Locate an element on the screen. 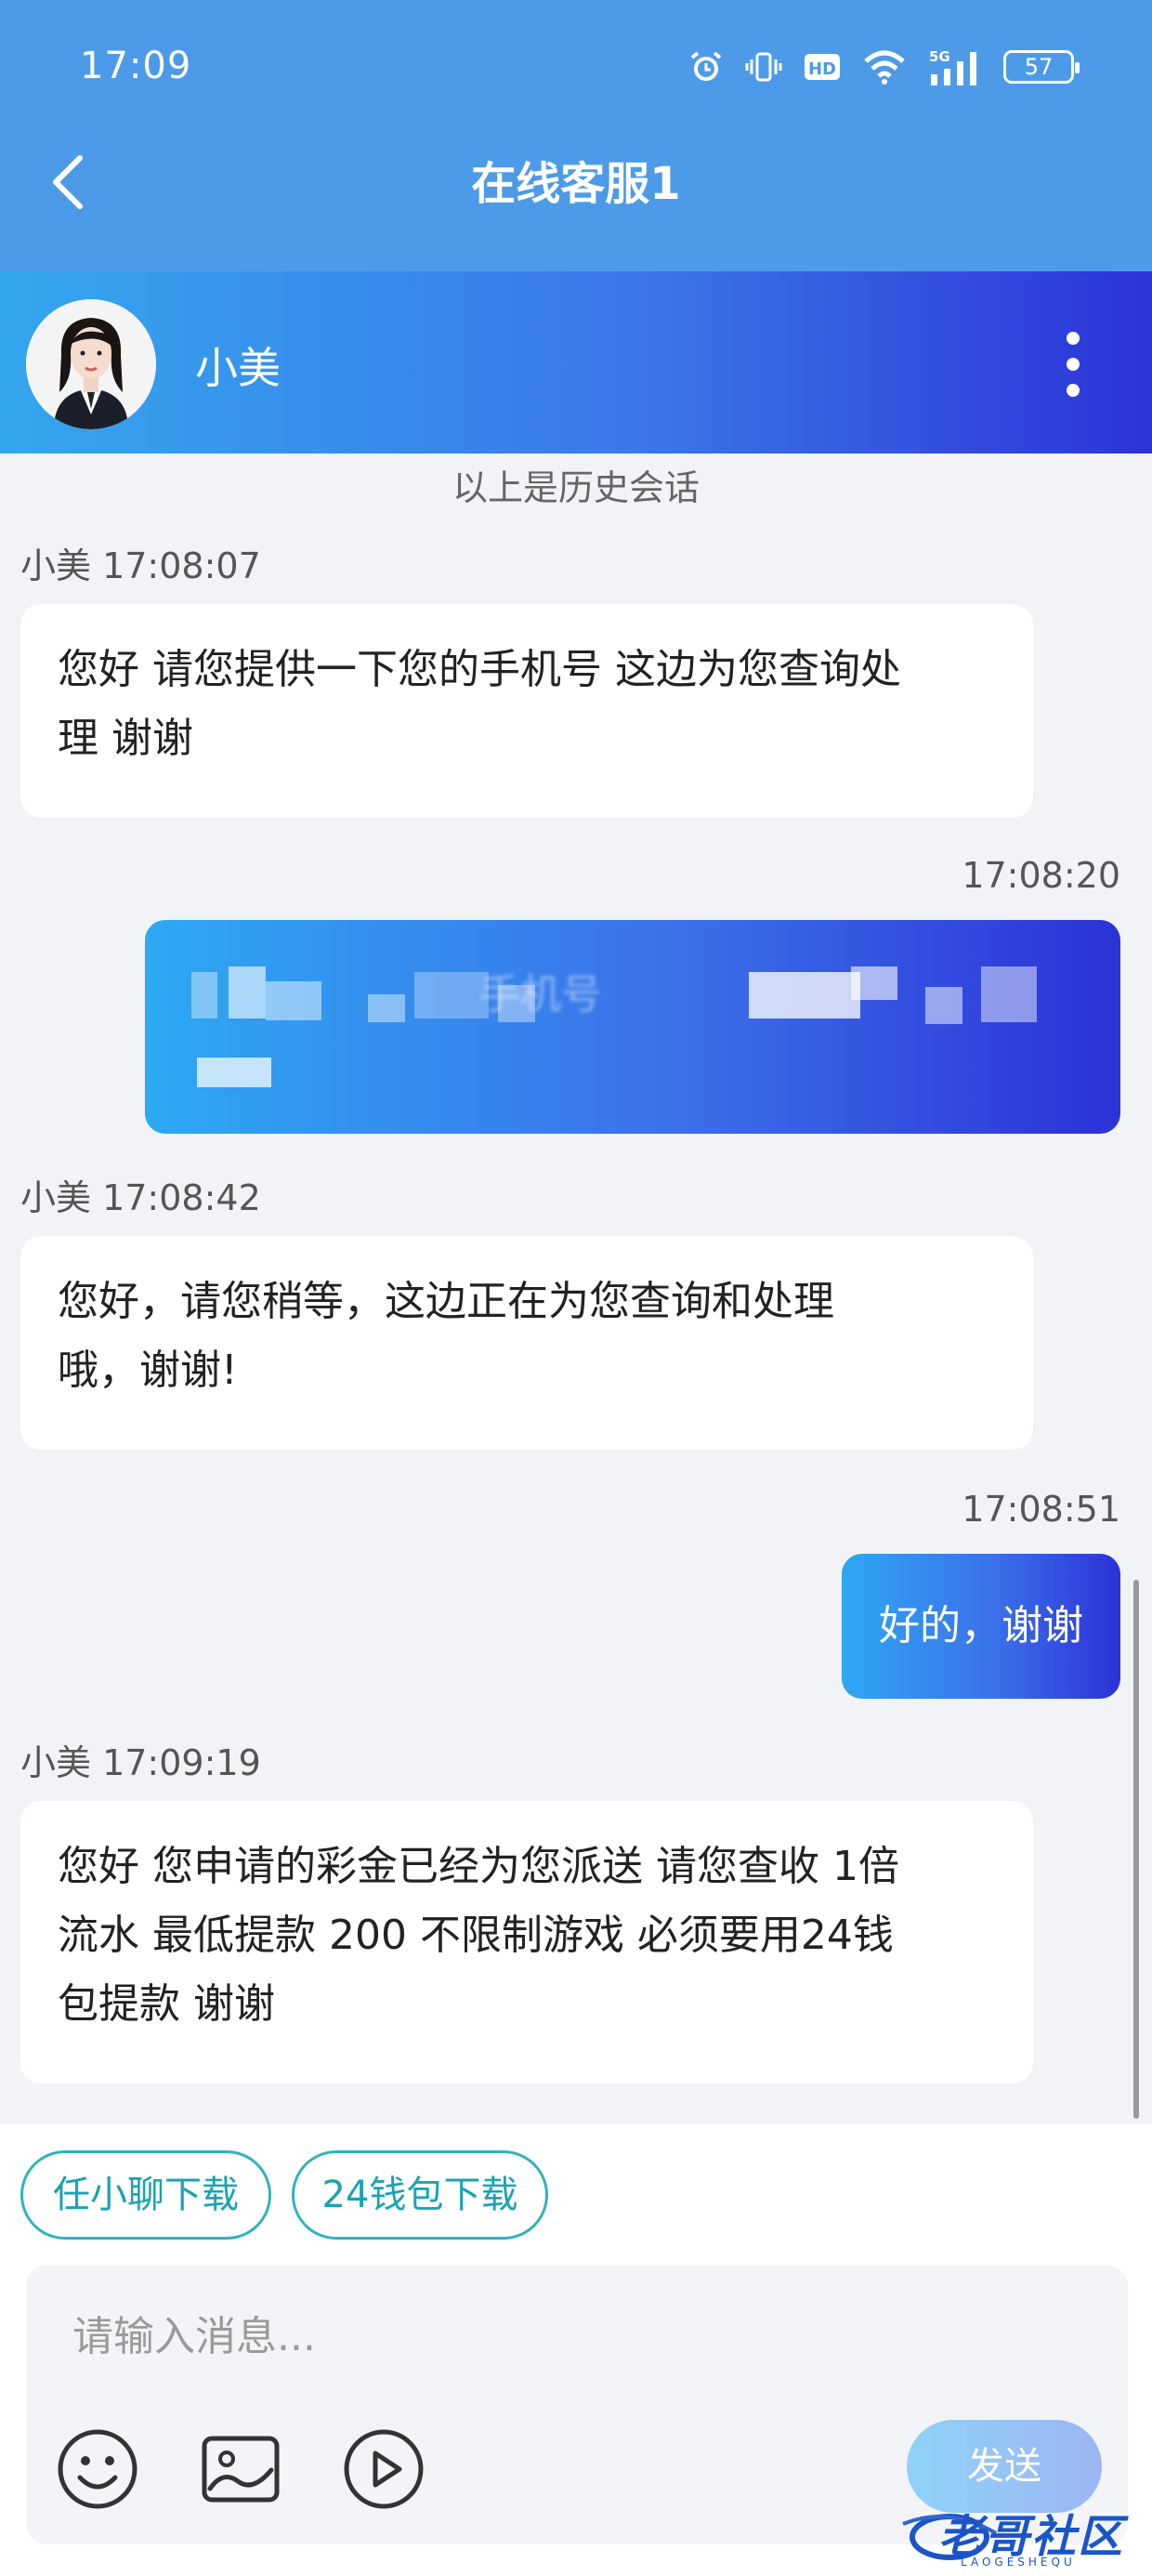 The image size is (1152, 2576). agent-header: 小美 is located at coordinates (576, 362).